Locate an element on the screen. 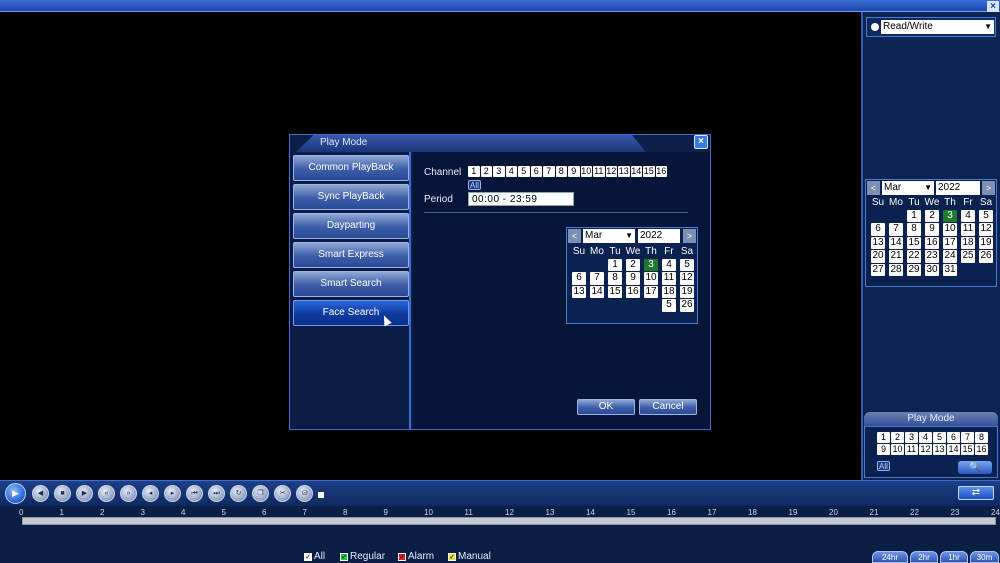 The height and width of the screenshot is (563, 1000). calendar-day: 15 is located at coordinates (914, 242).